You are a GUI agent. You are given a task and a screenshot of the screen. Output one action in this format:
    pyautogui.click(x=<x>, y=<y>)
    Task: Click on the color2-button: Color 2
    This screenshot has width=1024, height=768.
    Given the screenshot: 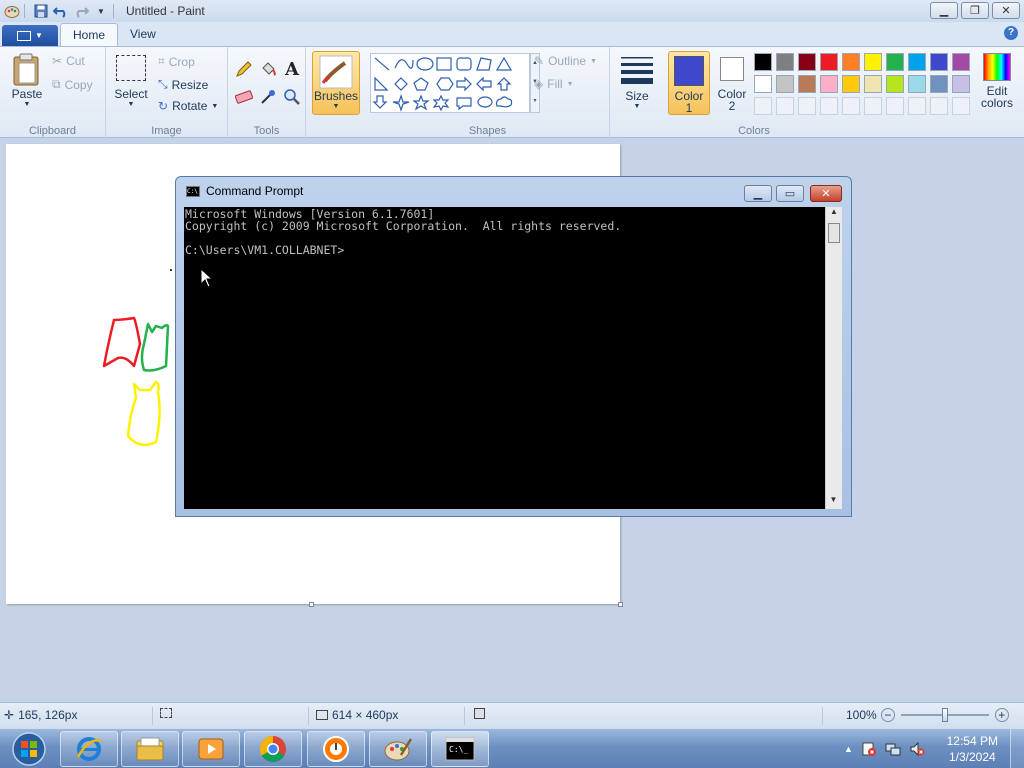 What is the action you would take?
    pyautogui.click(x=732, y=83)
    